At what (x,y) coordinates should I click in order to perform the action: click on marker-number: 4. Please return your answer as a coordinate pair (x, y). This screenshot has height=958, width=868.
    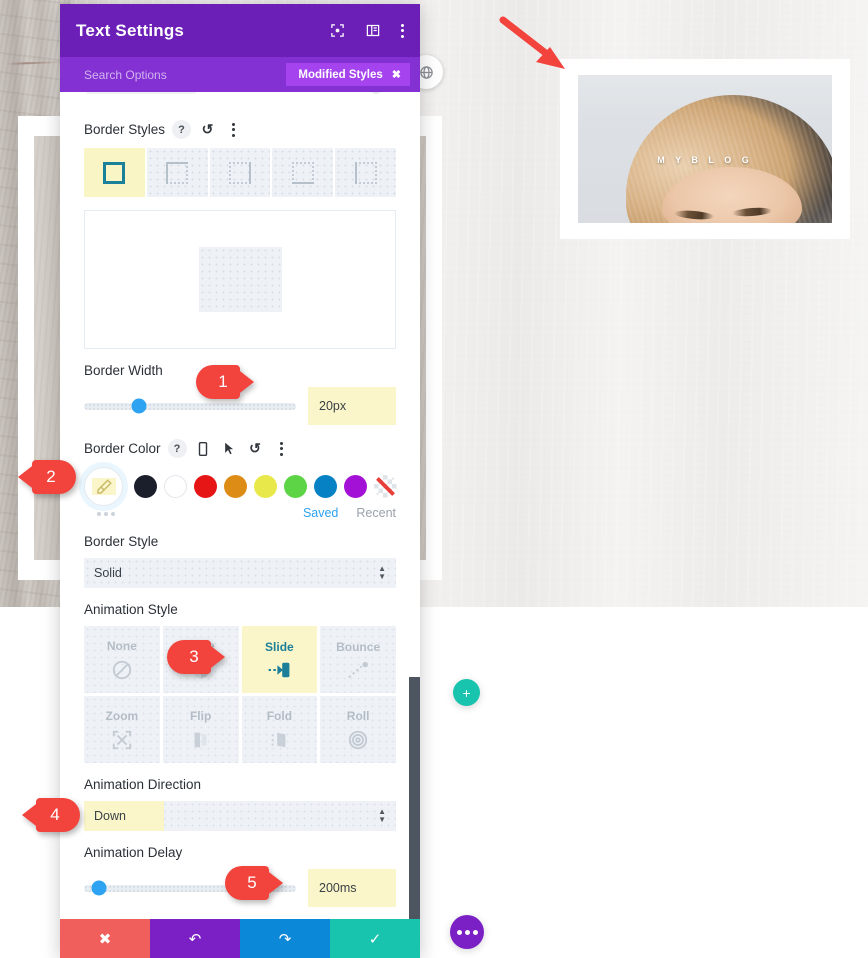
    Looking at the image, I should click on (55, 814).